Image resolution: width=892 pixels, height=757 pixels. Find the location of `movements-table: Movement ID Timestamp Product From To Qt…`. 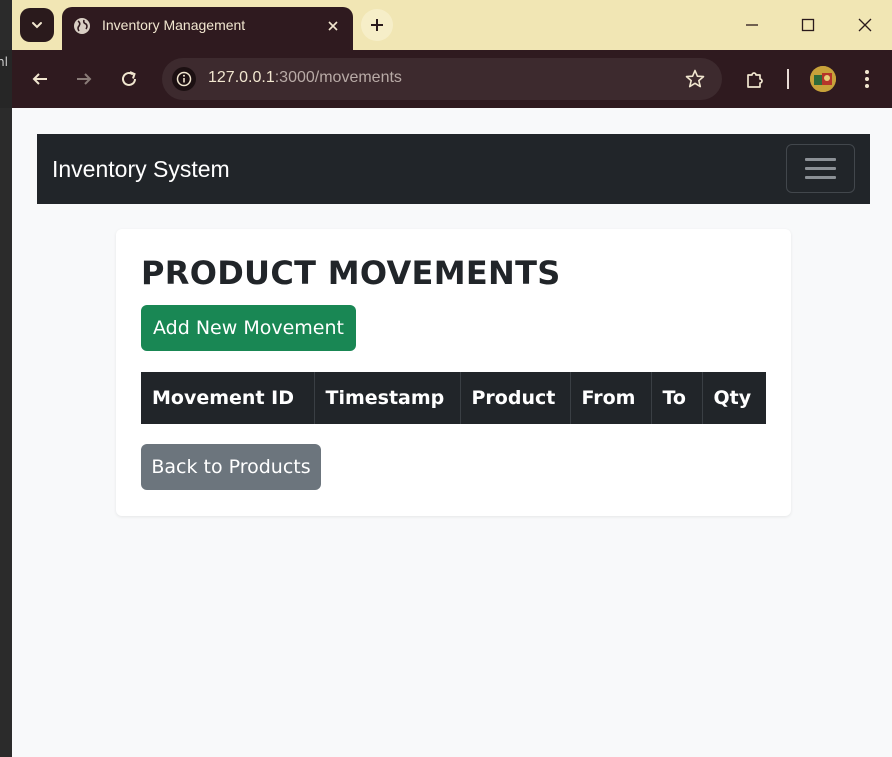

movements-table: Movement ID Timestamp Product From To Qt… is located at coordinates (453, 398).